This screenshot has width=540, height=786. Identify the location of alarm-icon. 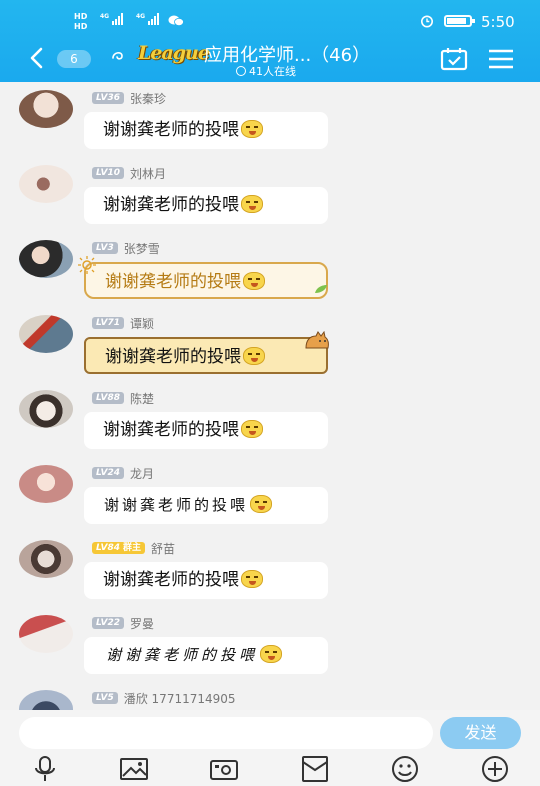
(427, 21).